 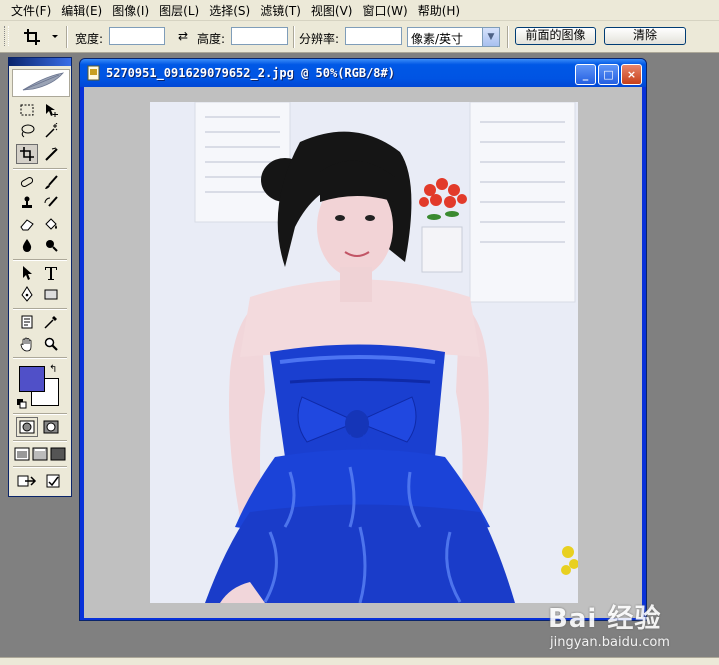 I want to click on magnifier-icon, so click(x=51, y=344).